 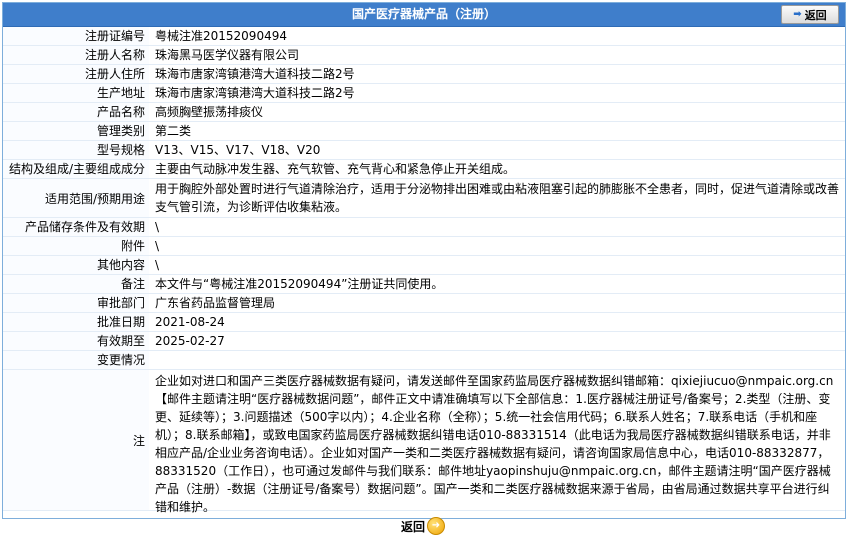 I want to click on back-button-top-label: 返回, so click(x=815, y=15).